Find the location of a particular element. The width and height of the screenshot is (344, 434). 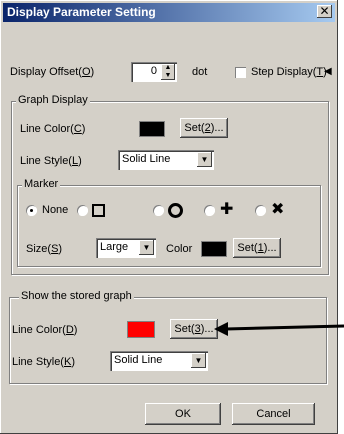

line-color-label: Line Color(C) is located at coordinates (53, 129).